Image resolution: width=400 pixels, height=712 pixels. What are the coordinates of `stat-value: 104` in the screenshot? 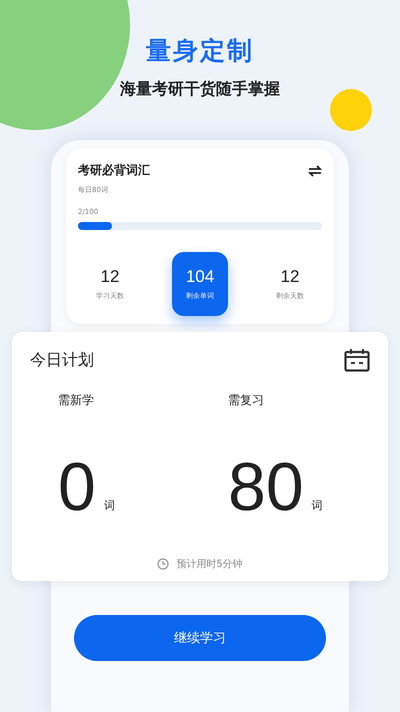 It's located at (200, 277).